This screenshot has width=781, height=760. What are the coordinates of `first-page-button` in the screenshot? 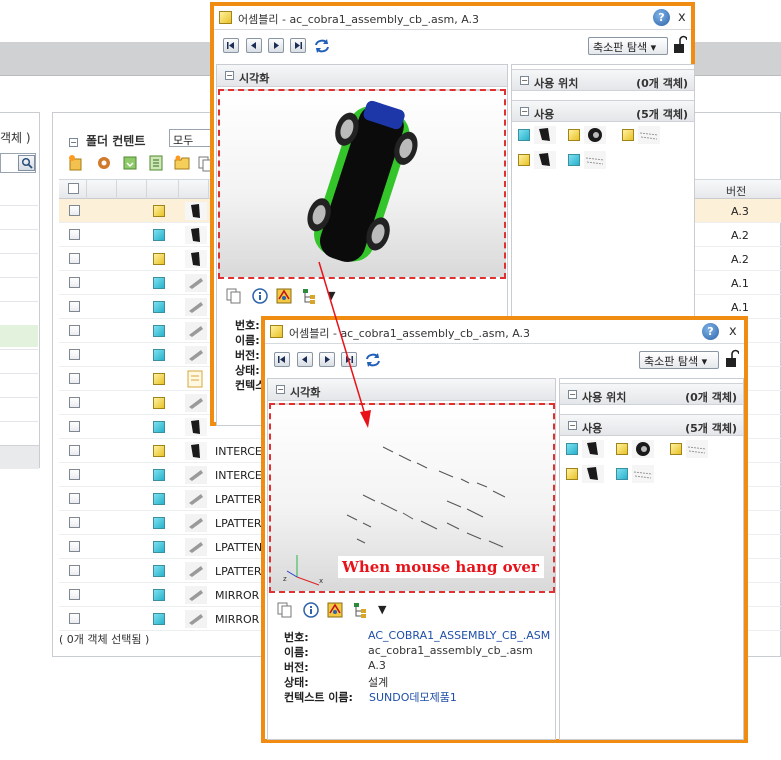 It's located at (282, 359).